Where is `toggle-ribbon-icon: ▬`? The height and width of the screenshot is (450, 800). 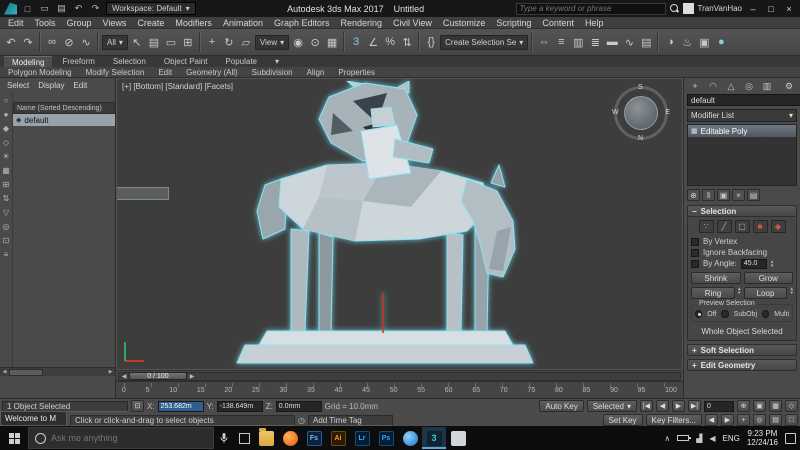
toggle-ribbon-icon: ▬ is located at coordinates (612, 42).